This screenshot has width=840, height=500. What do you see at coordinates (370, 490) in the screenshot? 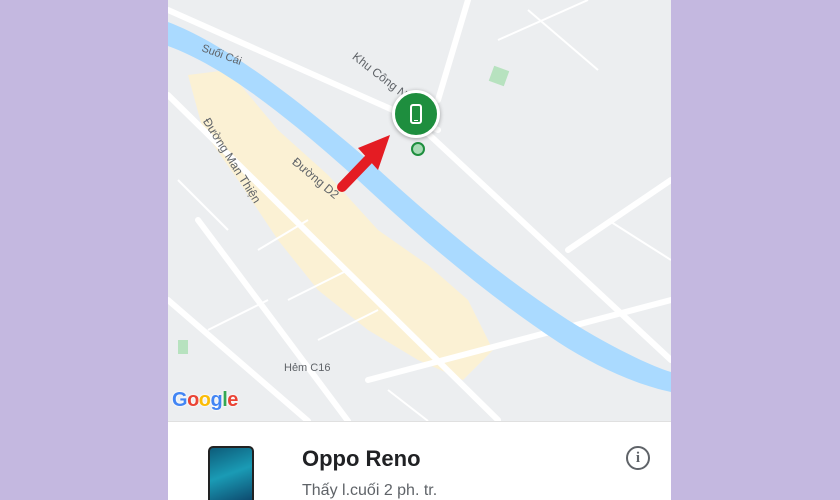
I see `last-seen-status: Thấy l.cuối 2 ph. tr.` at bounding box center [370, 490].